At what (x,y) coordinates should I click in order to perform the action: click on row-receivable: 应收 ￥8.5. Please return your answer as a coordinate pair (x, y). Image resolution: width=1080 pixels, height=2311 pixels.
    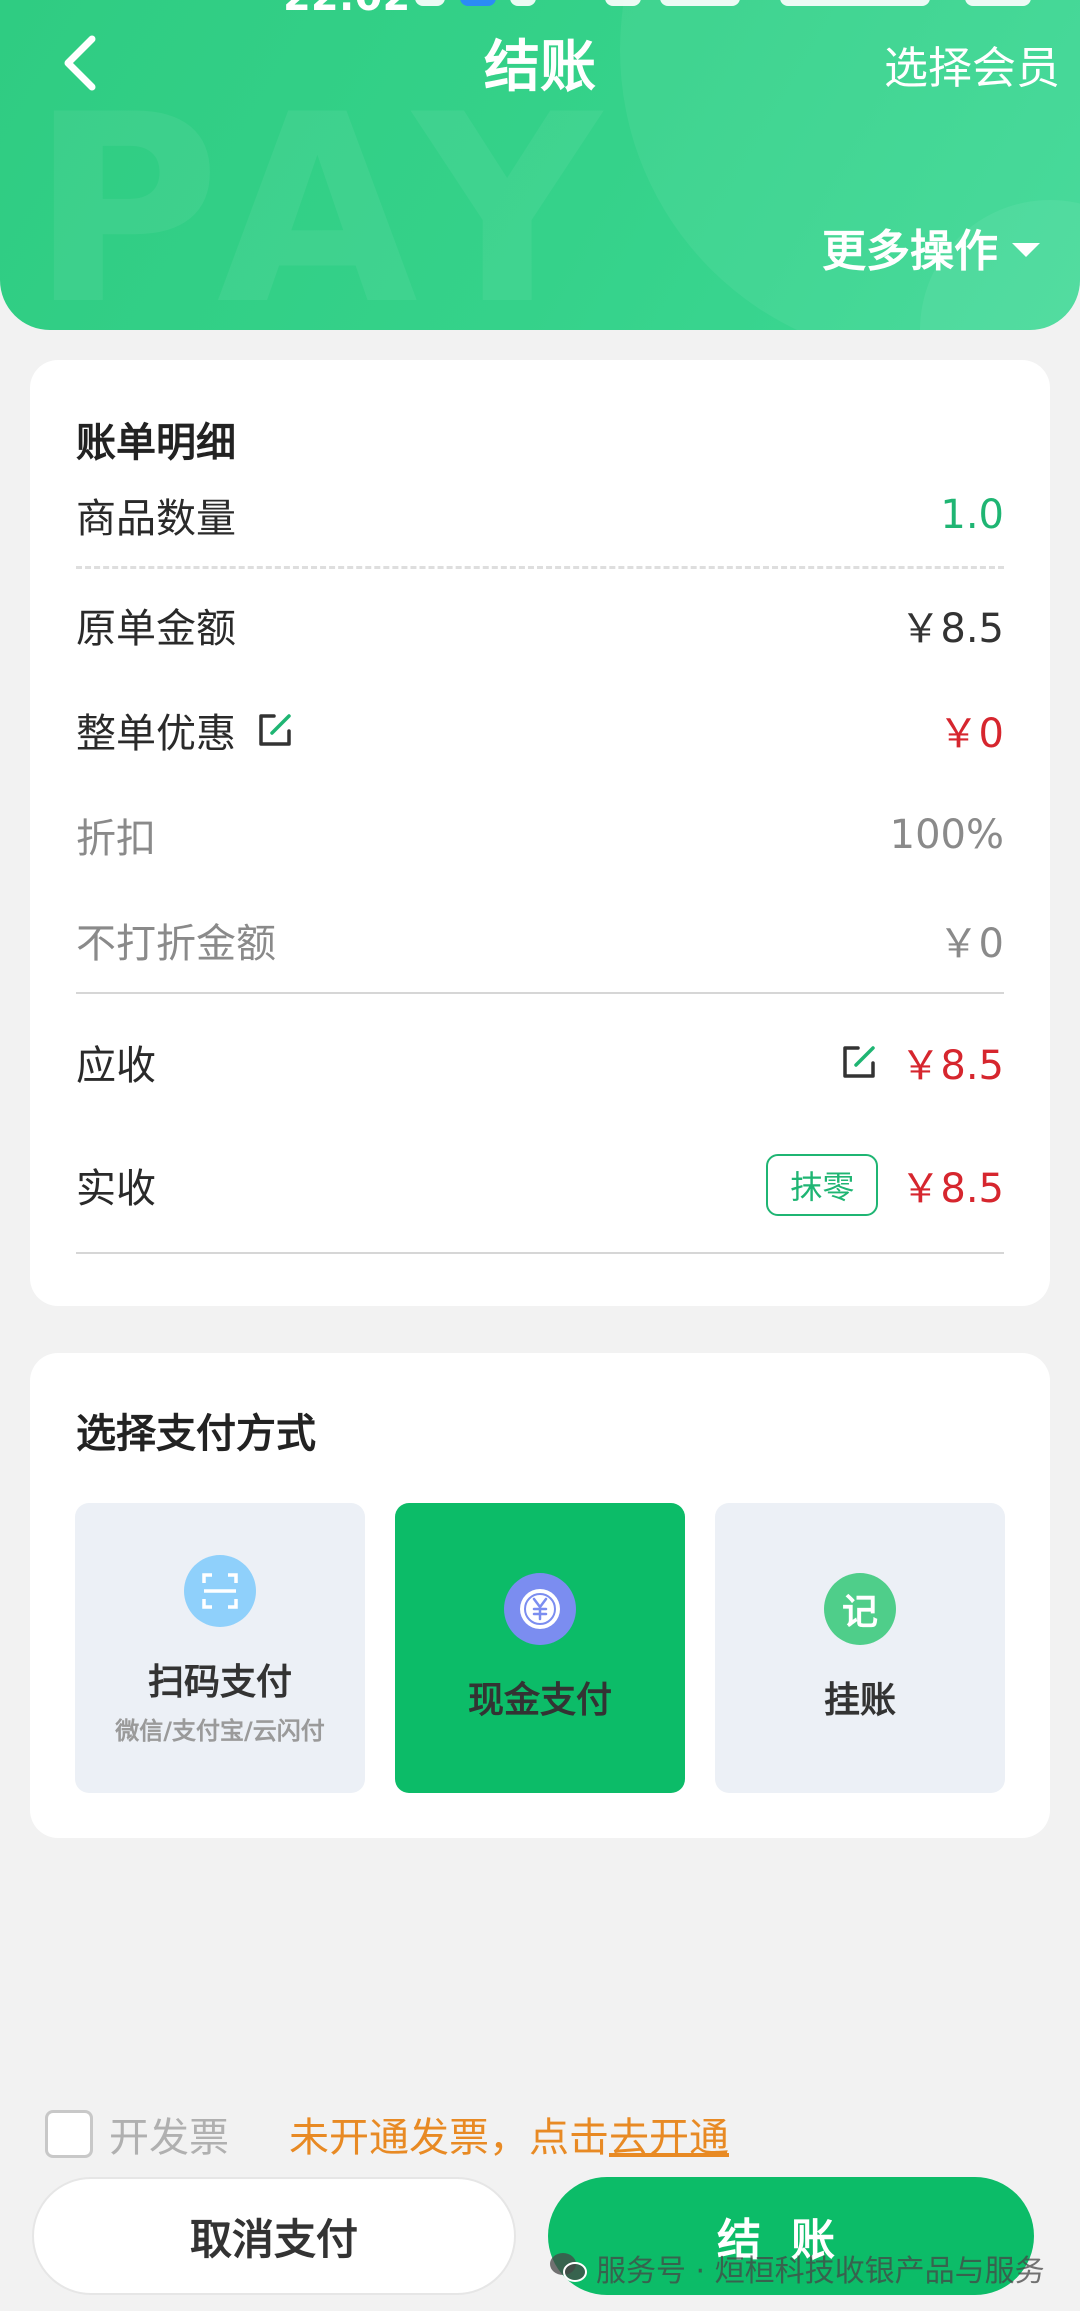
    Looking at the image, I should click on (540, 1062).